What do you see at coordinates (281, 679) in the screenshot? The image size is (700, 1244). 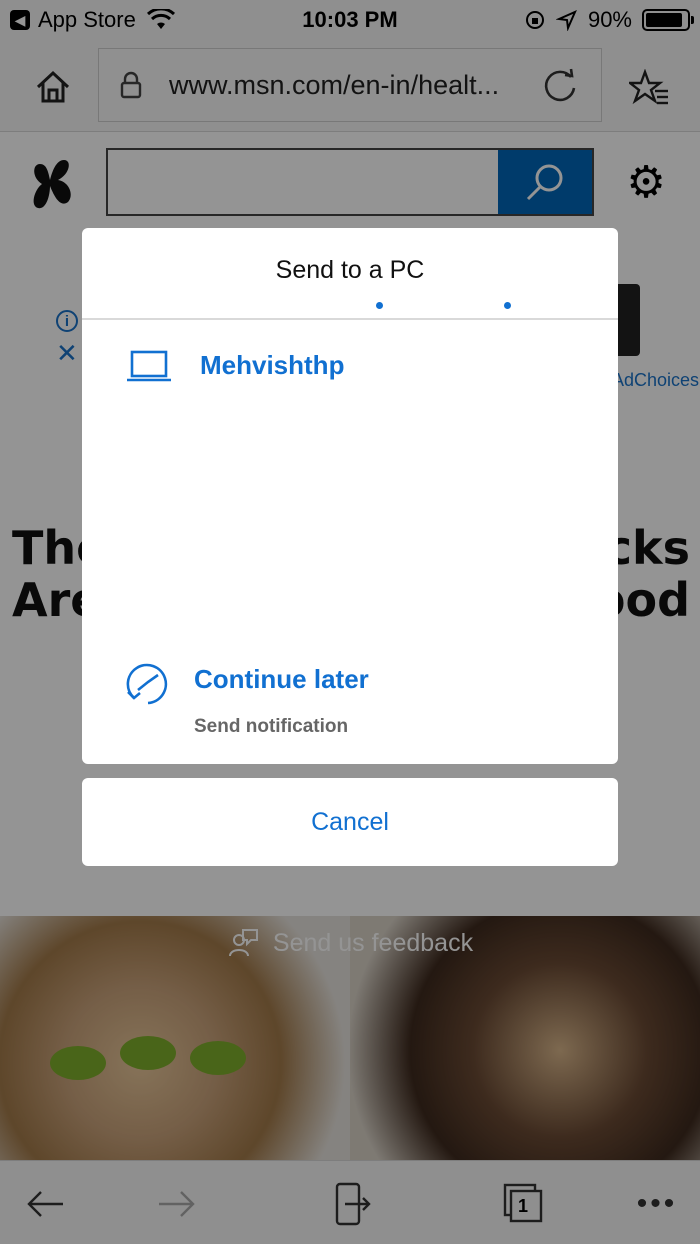 I see `continue-later-option: Continue later` at bounding box center [281, 679].